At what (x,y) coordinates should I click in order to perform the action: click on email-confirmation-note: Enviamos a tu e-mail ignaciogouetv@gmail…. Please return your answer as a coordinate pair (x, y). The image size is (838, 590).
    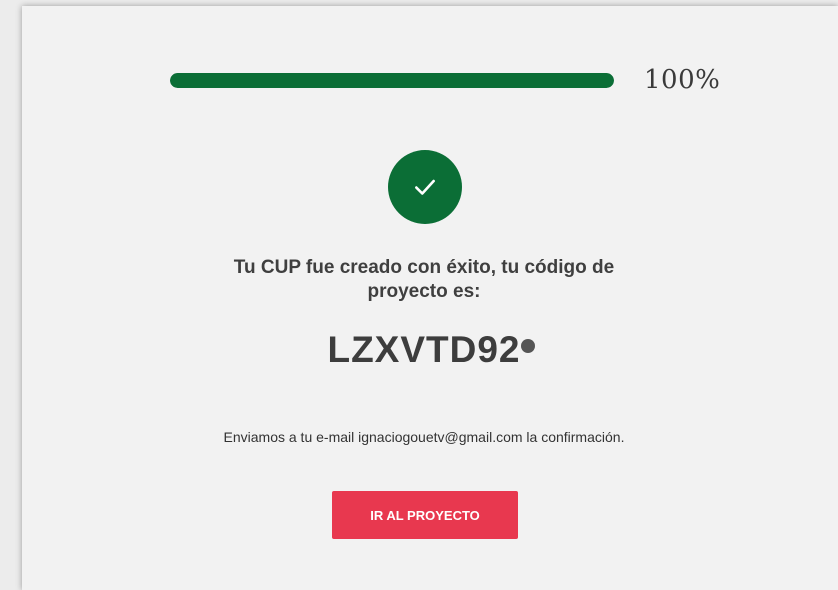
    Looking at the image, I should click on (424, 437).